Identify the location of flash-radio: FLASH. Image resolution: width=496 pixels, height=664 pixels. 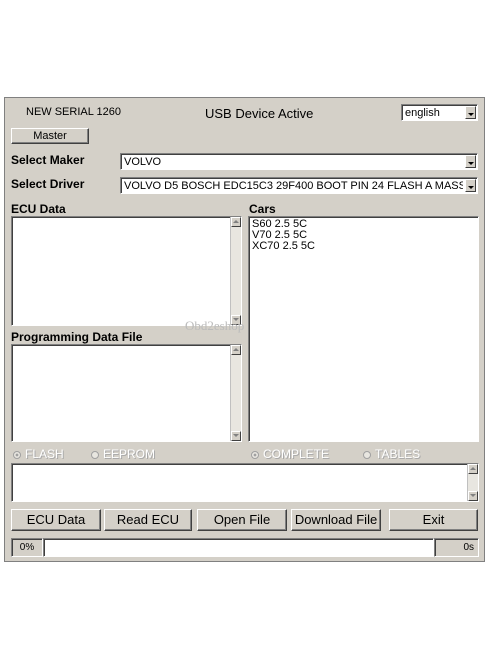
(38, 454).